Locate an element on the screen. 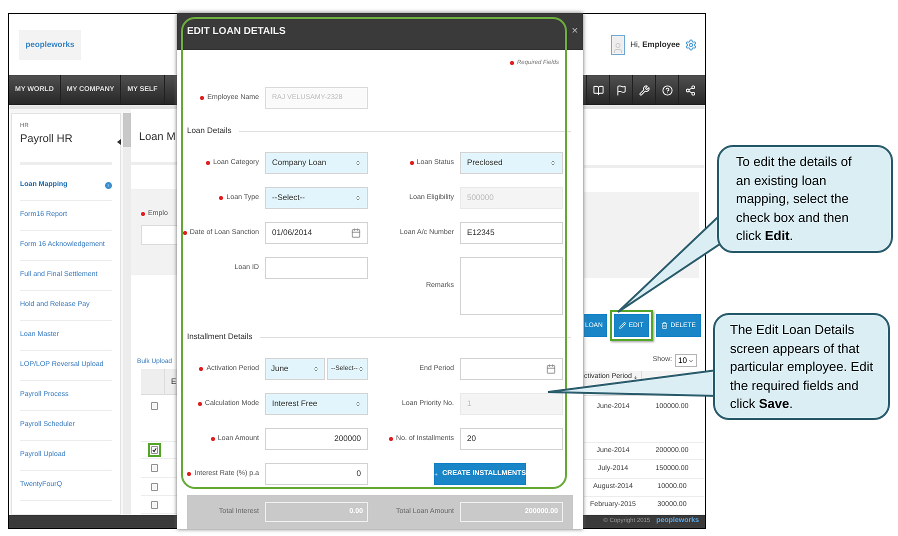 The width and height of the screenshot is (898, 536). select-field: --Select-- is located at coordinates (316, 198).